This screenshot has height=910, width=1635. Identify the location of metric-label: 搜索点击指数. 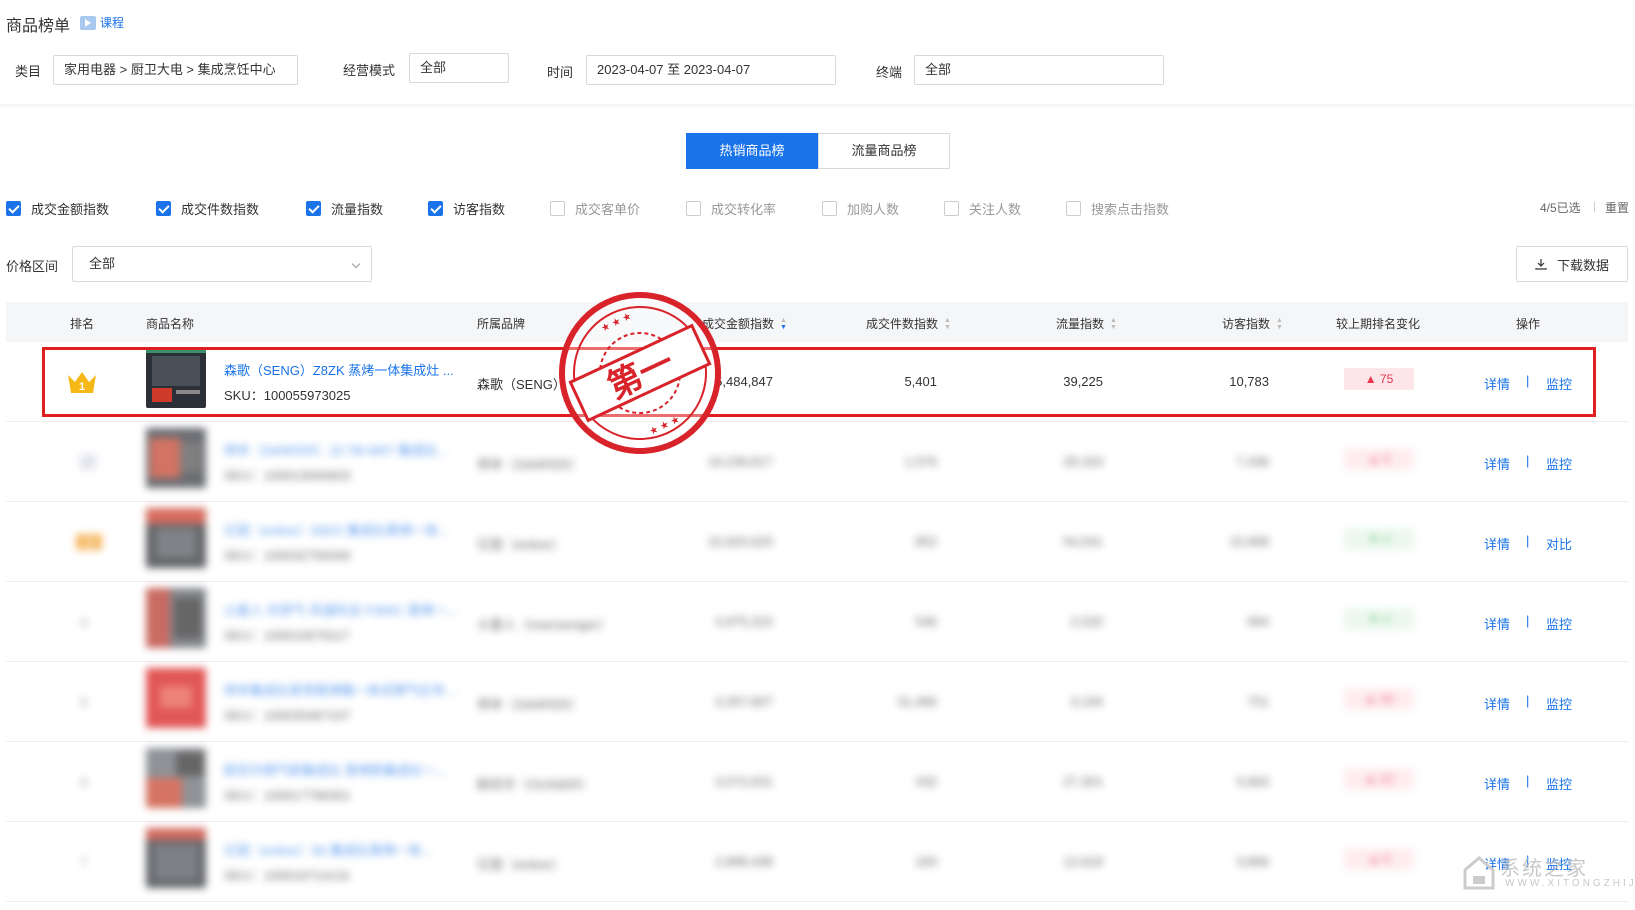
(1130, 209).